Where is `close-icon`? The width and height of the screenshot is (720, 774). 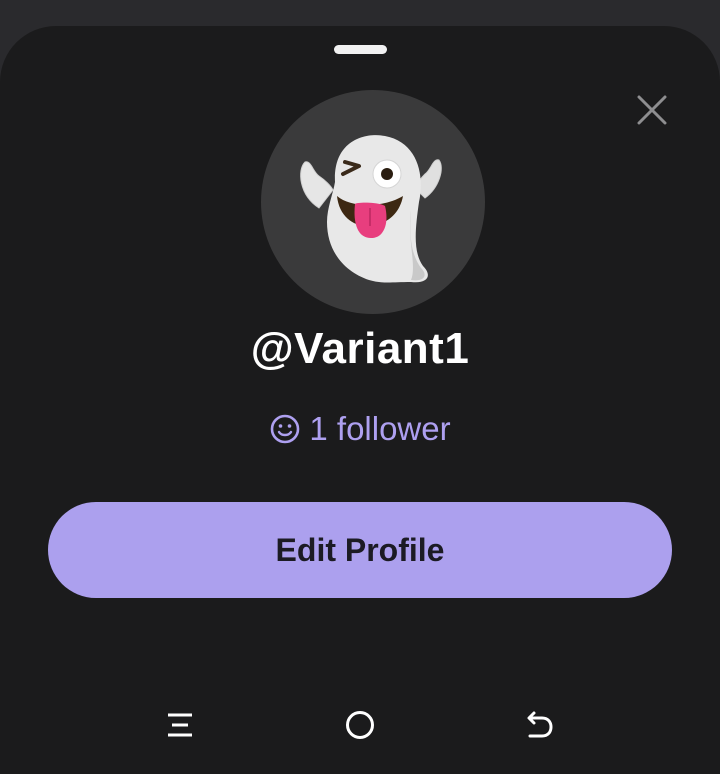
close-icon is located at coordinates (652, 110).